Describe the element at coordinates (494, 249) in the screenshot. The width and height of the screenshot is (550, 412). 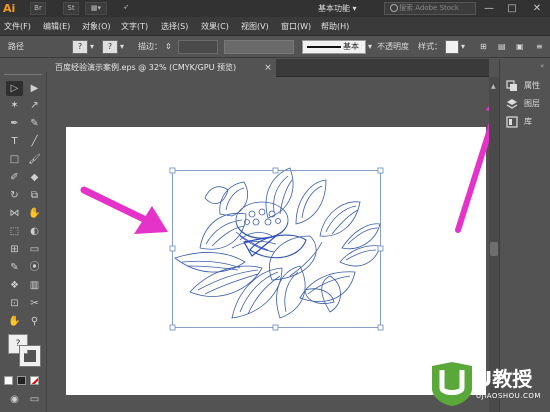
I see `scrollbar-thumb` at that location.